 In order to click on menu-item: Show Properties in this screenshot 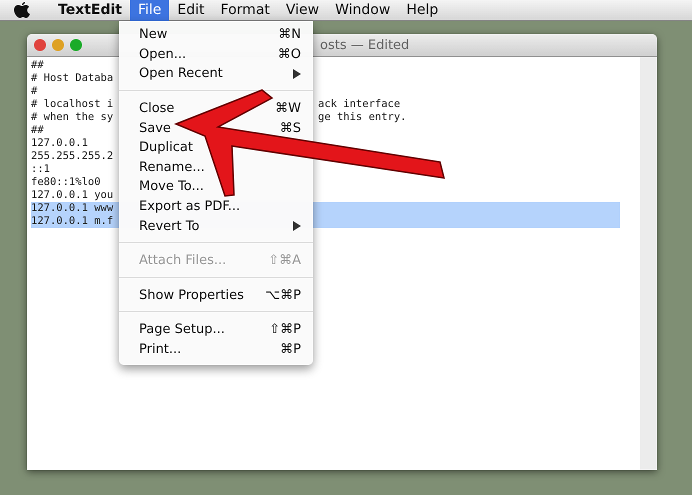, I will do `click(191, 295)`.